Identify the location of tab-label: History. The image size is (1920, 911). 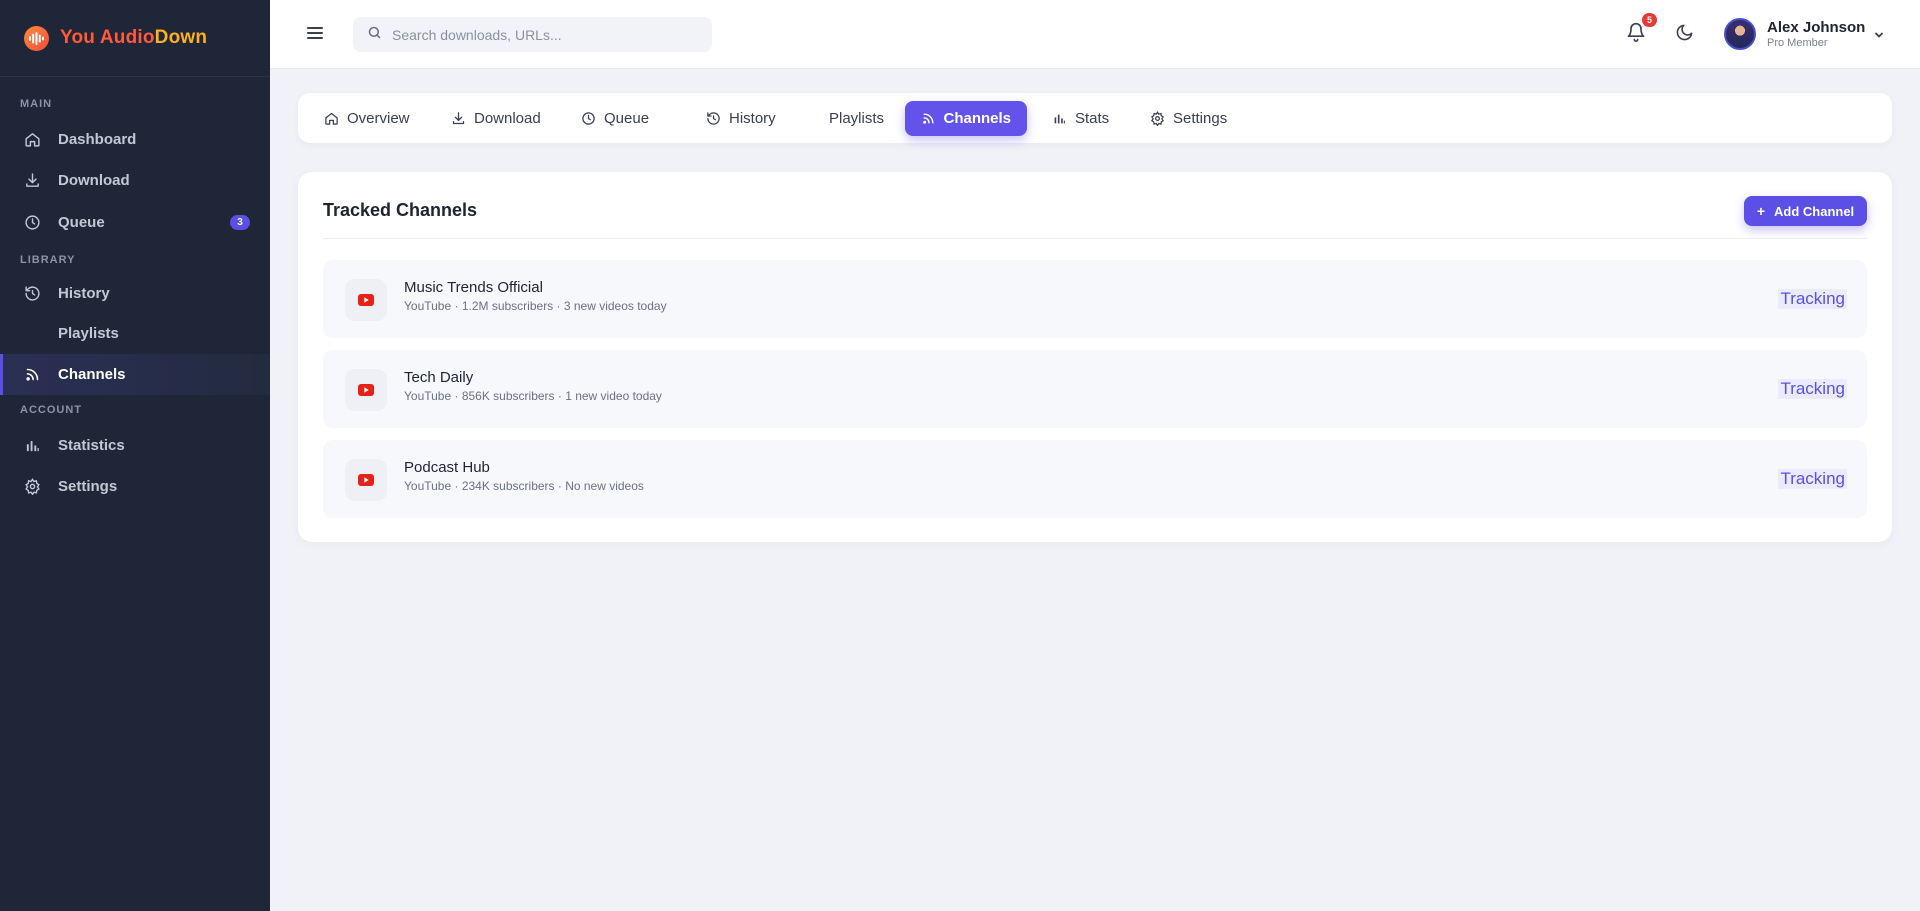
(752, 118).